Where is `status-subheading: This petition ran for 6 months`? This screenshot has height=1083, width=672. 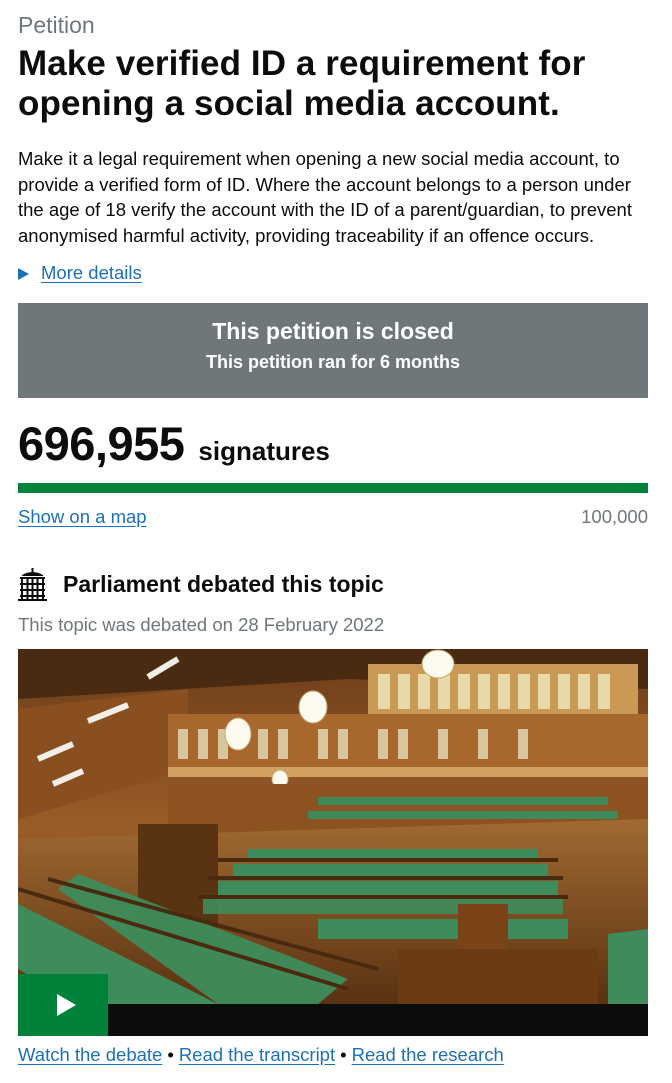 status-subheading: This petition ran for 6 months is located at coordinates (332, 362).